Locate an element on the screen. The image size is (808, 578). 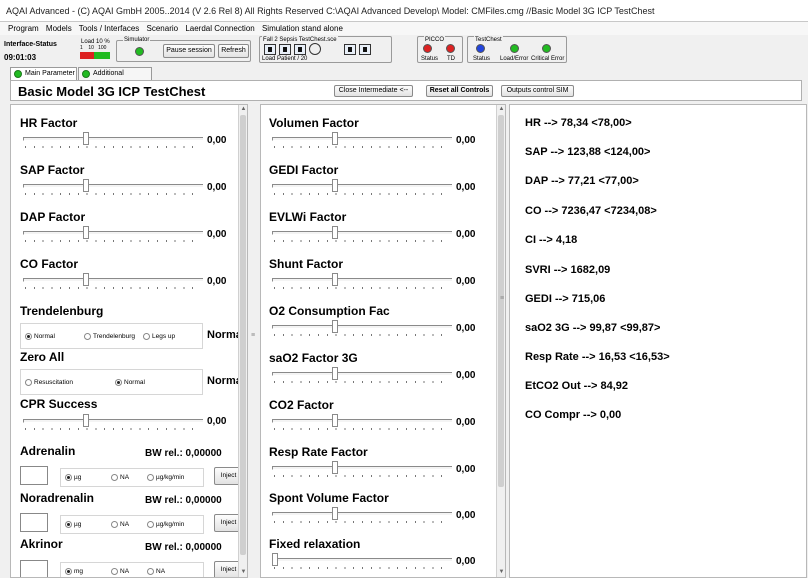
clock-time: 09:01:03 is located at coordinates (20, 57).